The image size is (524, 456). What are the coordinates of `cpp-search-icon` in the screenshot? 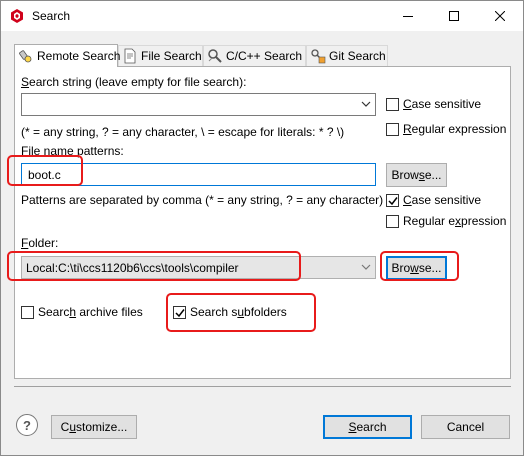 It's located at (215, 56).